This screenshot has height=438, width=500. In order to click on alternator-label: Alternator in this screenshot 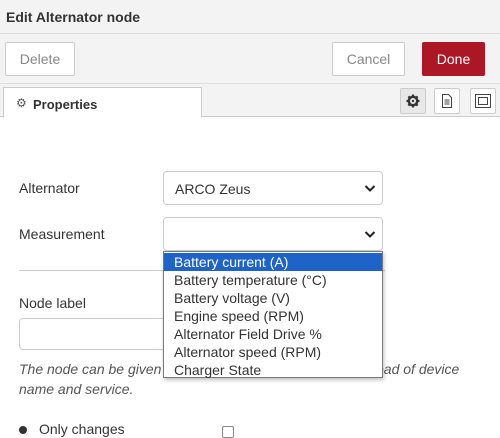, I will do `click(49, 188)`.